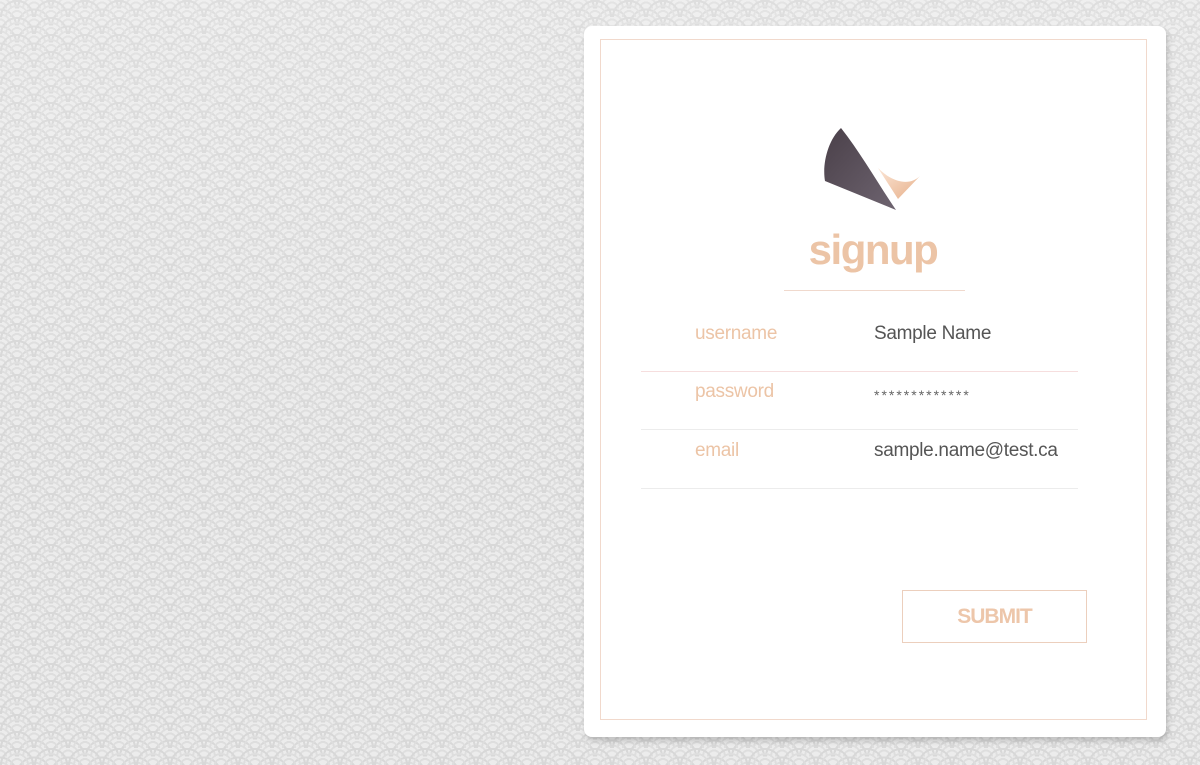  I want to click on username-row: username, so click(859, 342).